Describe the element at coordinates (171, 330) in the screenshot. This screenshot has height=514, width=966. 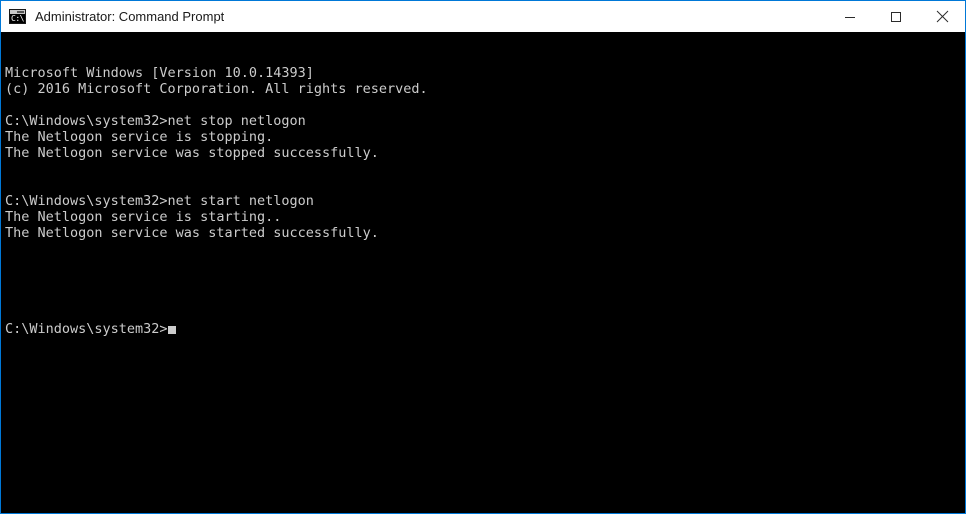
I see `text-cursor` at that location.